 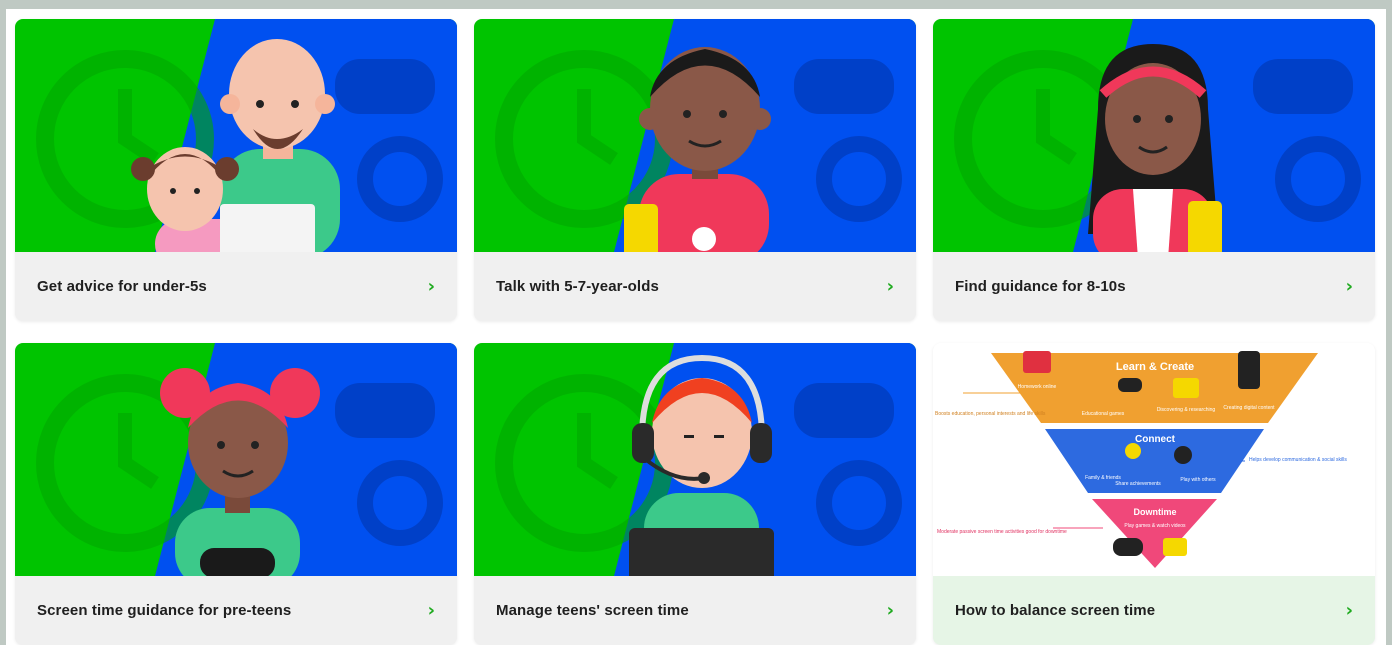 I want to click on search-icon, so click(x=1186, y=388).